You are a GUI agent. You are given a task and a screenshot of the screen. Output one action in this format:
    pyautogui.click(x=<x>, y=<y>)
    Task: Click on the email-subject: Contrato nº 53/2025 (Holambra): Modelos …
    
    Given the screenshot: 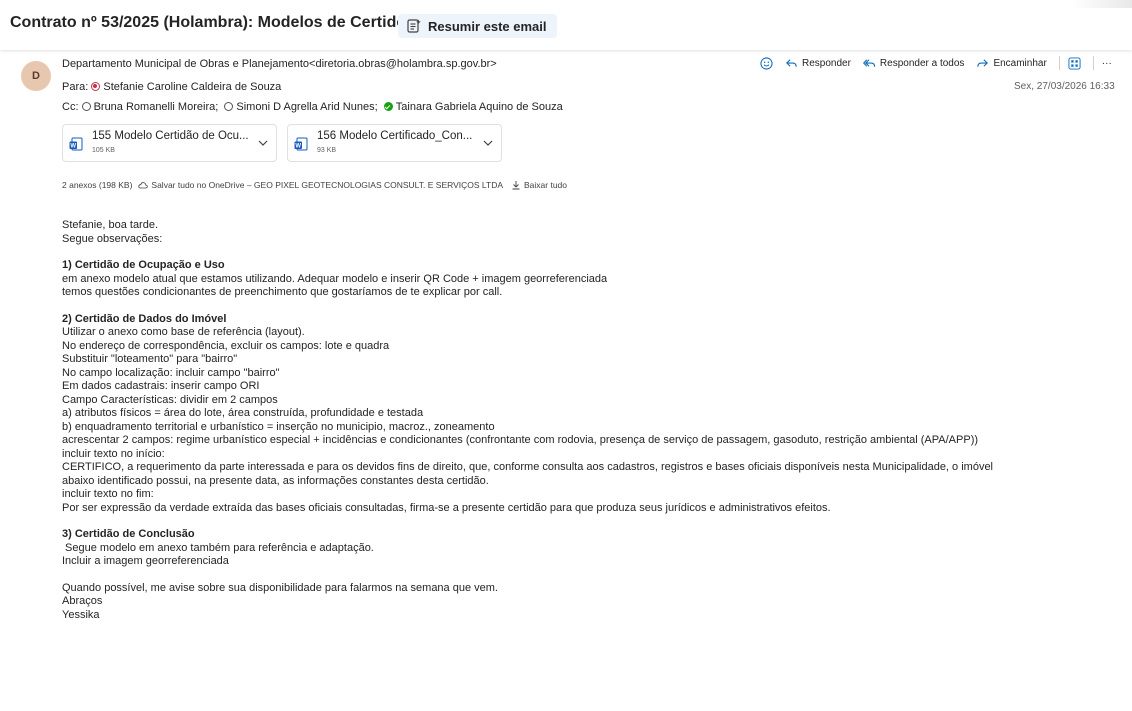 What is the action you would take?
    pyautogui.click(x=217, y=22)
    